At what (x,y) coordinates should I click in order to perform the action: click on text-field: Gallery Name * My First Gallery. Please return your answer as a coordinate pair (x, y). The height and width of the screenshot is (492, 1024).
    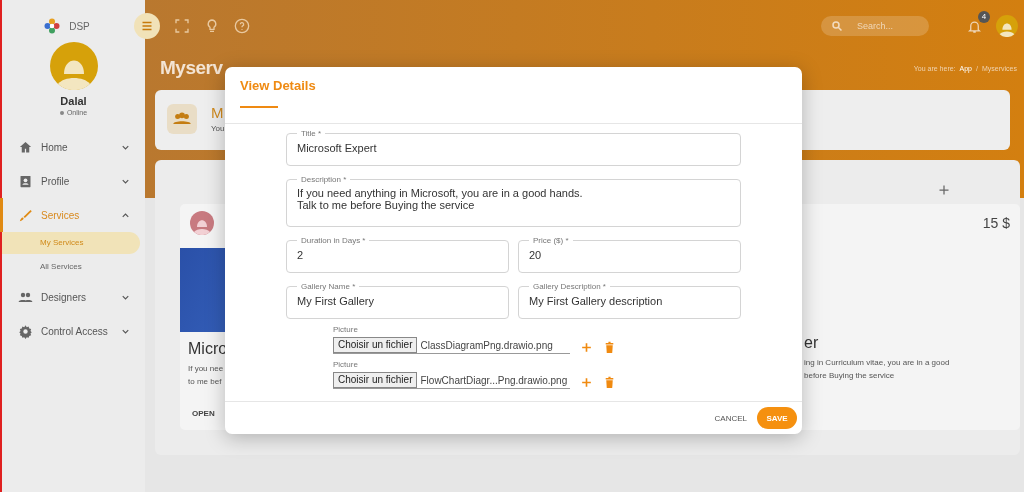
    Looking at the image, I should click on (397, 300).